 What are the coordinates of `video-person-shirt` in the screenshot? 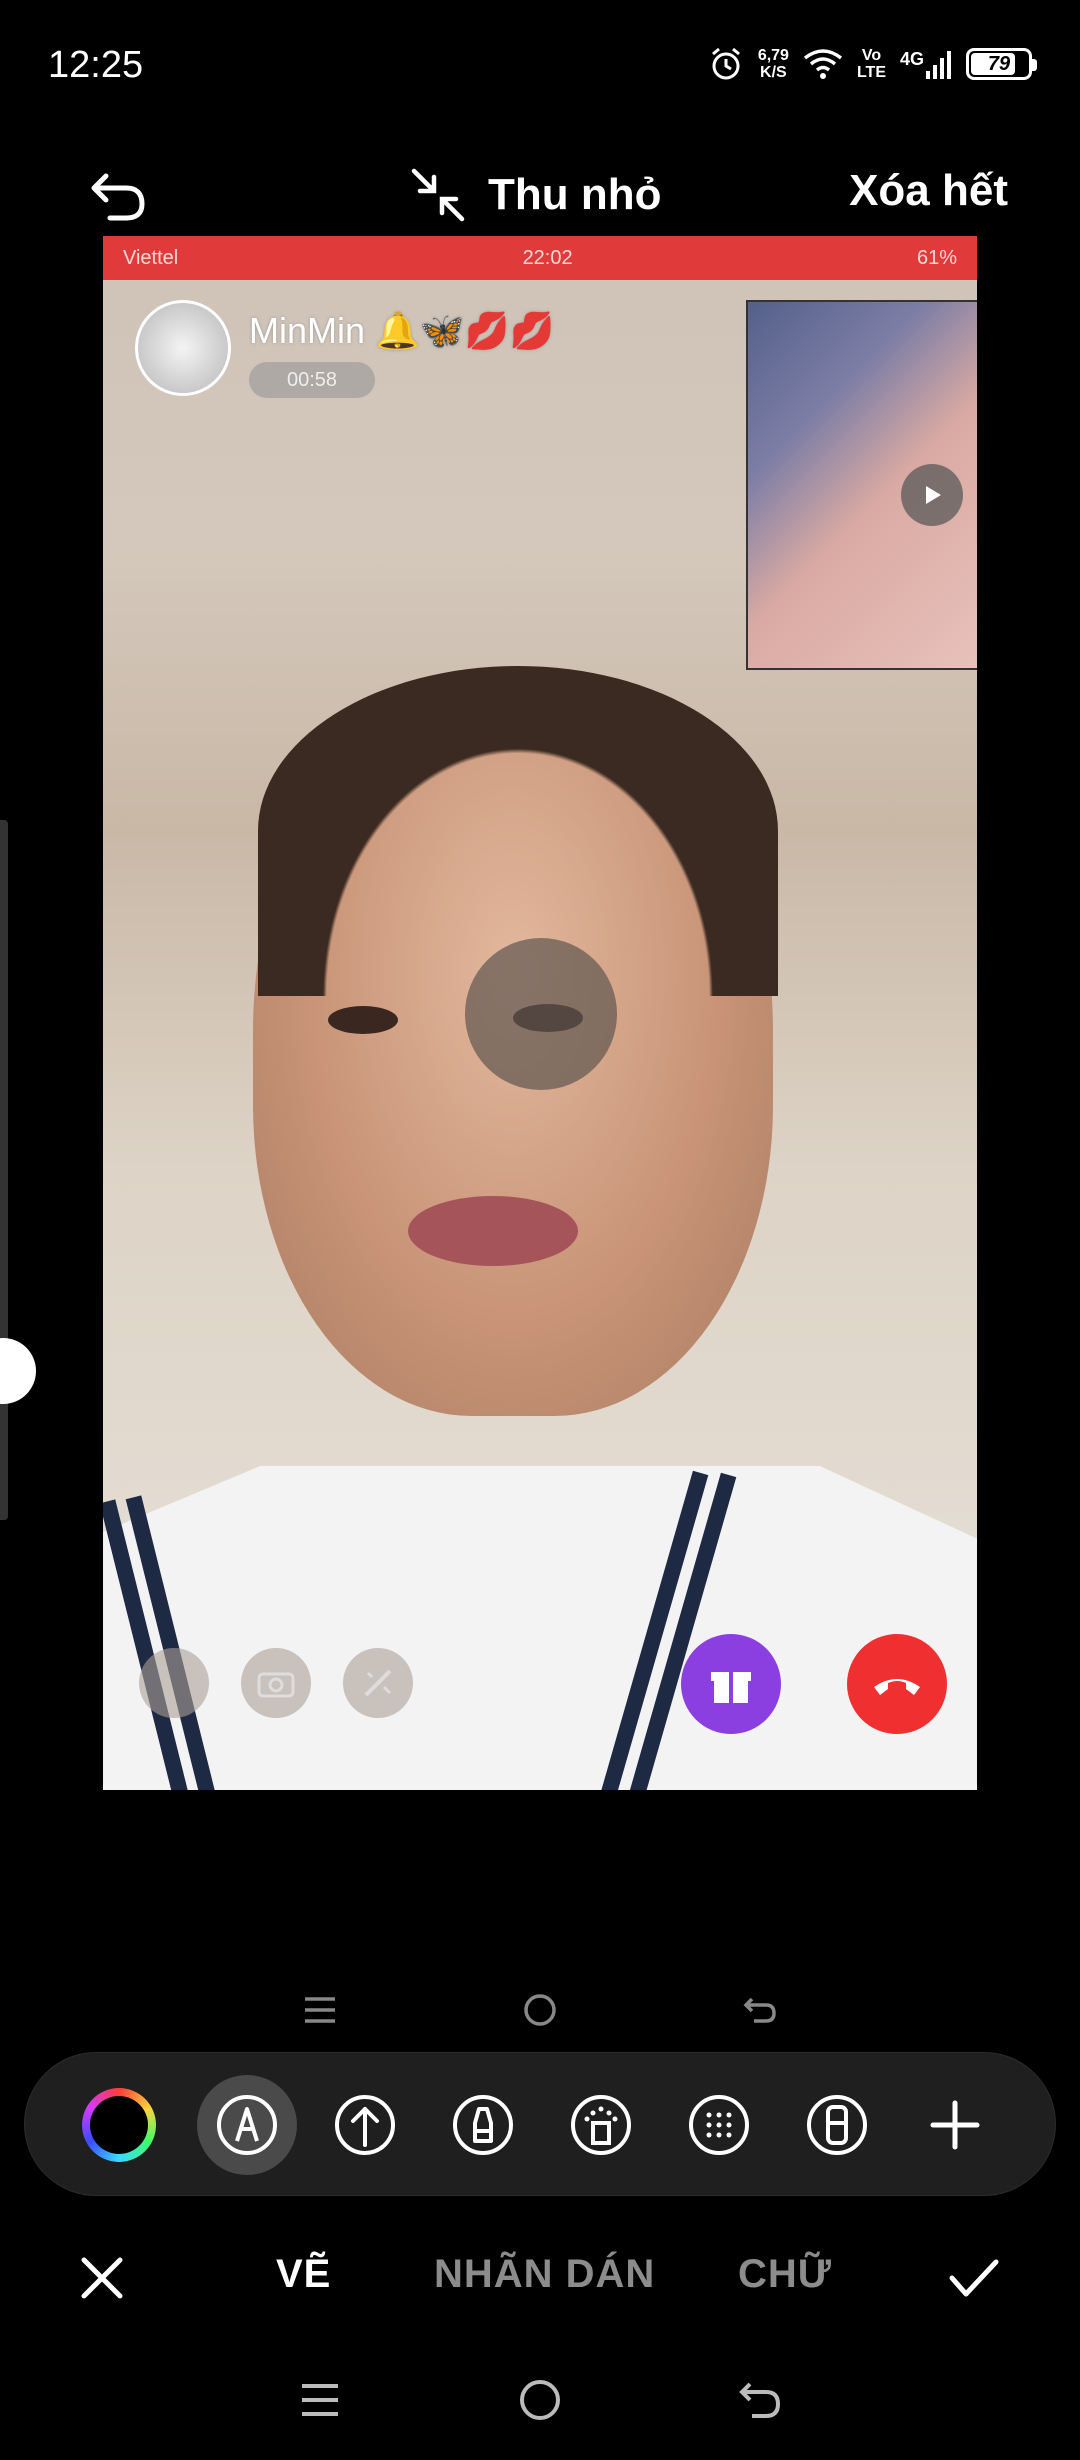 It's located at (540, 1628).